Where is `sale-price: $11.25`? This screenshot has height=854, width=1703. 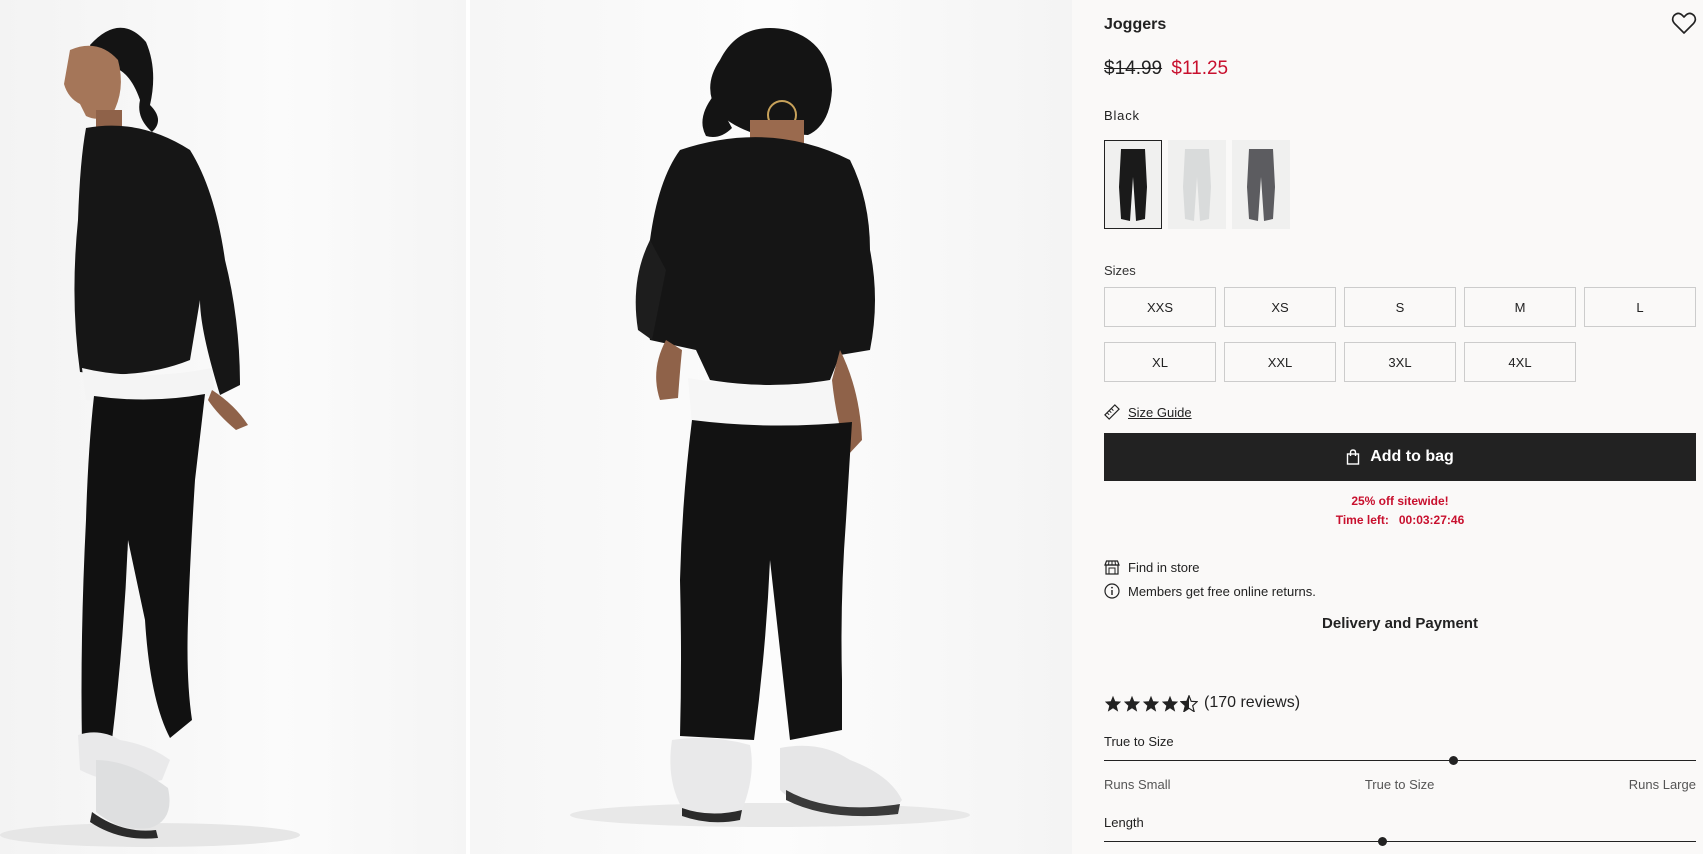 sale-price: $11.25 is located at coordinates (1200, 68).